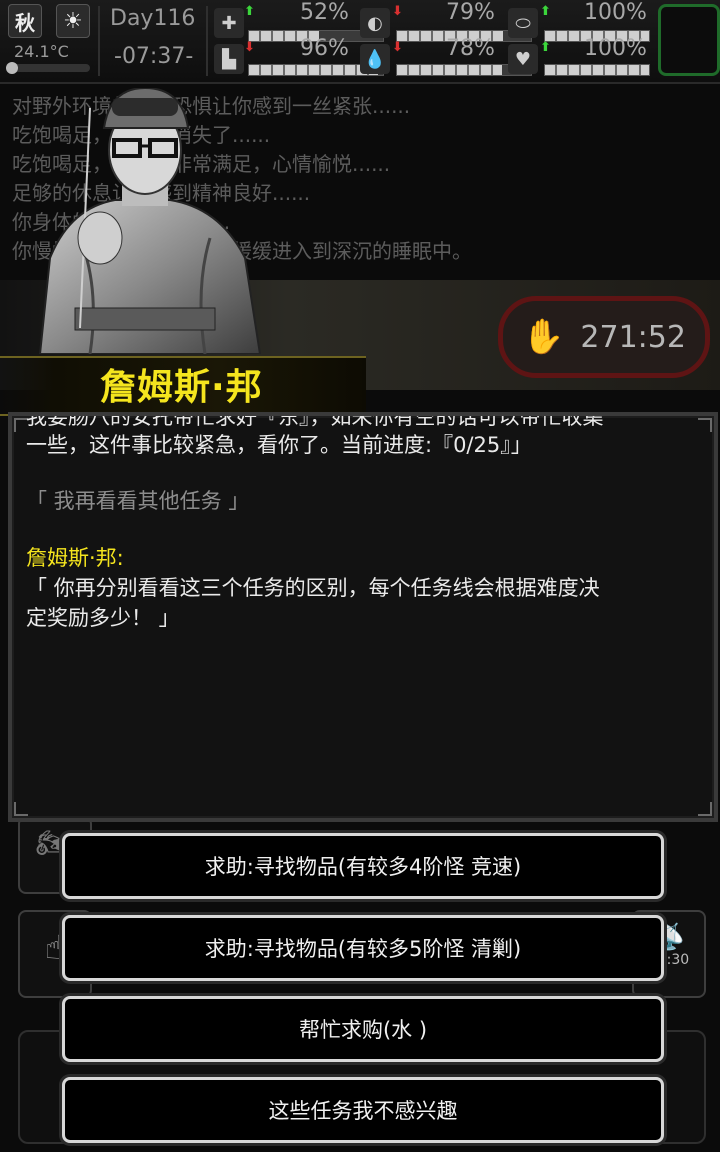 The height and width of the screenshot is (1152, 720). I want to click on day-counter: Day116, so click(153, 18).